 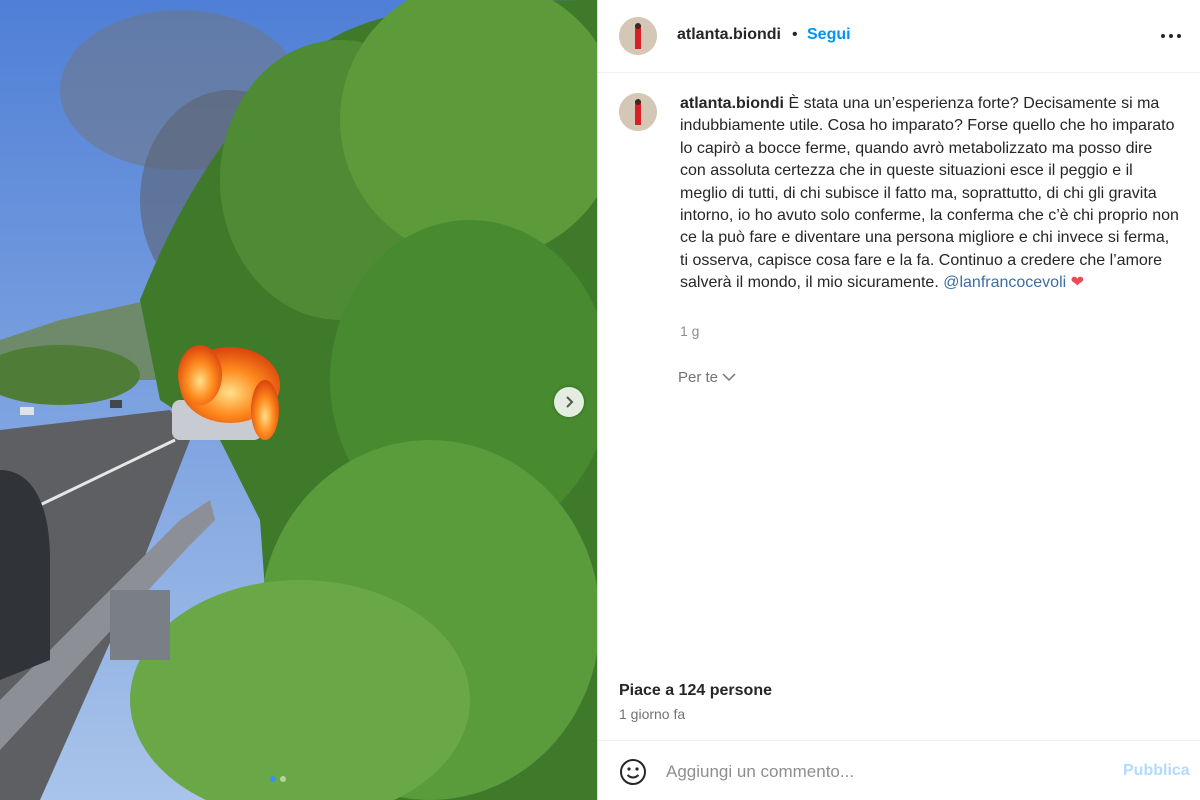 What do you see at coordinates (1077, 283) in the screenshot?
I see `heart-emoji: ❤` at bounding box center [1077, 283].